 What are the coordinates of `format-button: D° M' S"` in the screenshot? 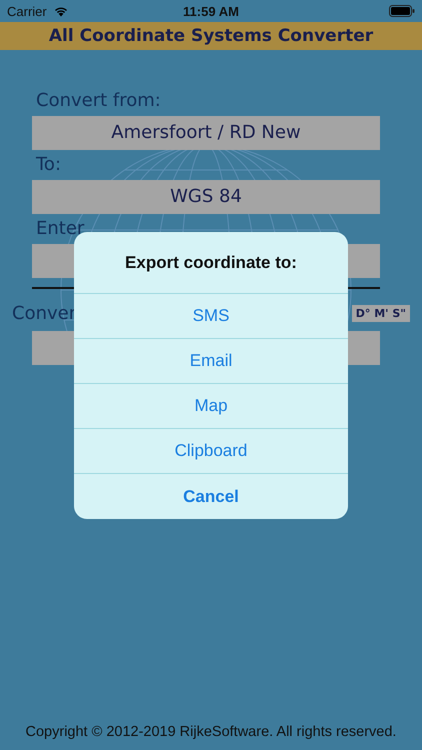 It's located at (381, 313).